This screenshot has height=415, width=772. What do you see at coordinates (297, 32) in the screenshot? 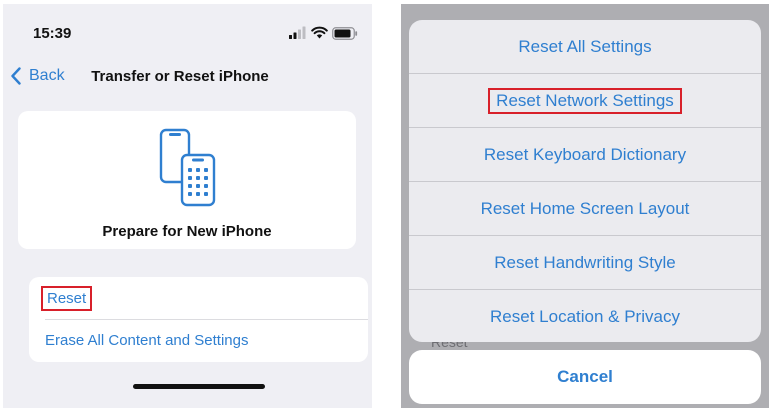
I see `cellular-signal-icon` at bounding box center [297, 32].